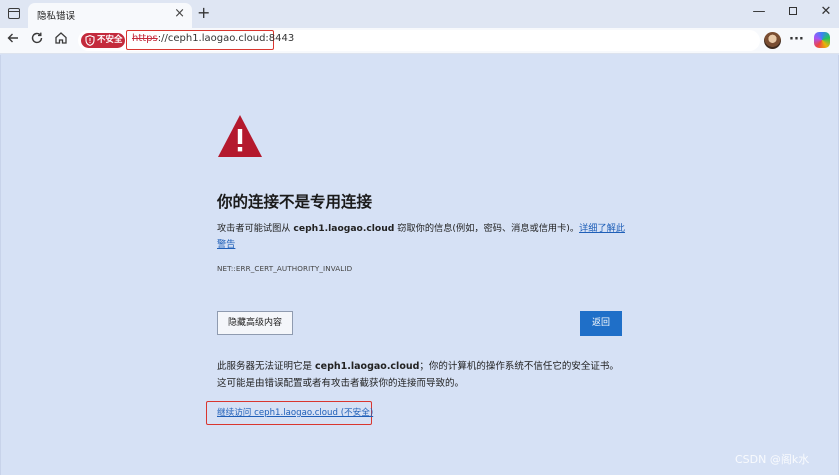  Describe the element at coordinates (367, 366) in the screenshot. I see `details-host: ceph1.laogao.cloud` at that location.